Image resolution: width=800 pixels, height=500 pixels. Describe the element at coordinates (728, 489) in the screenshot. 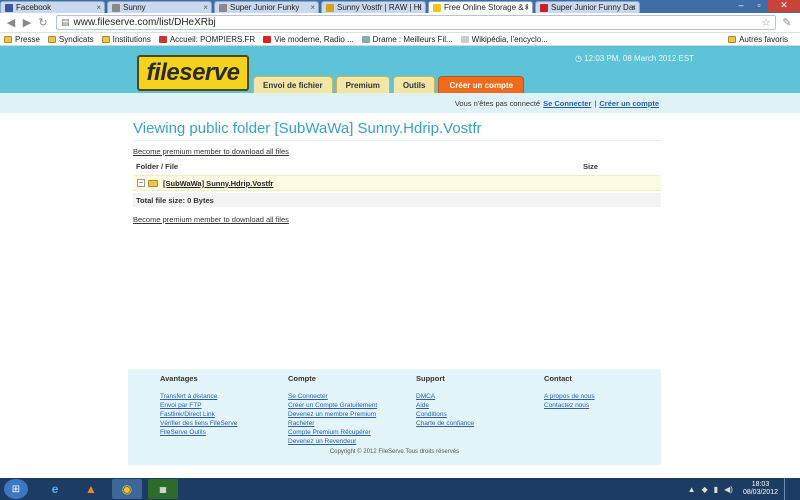

I see `volume-icon: ◀)` at that location.